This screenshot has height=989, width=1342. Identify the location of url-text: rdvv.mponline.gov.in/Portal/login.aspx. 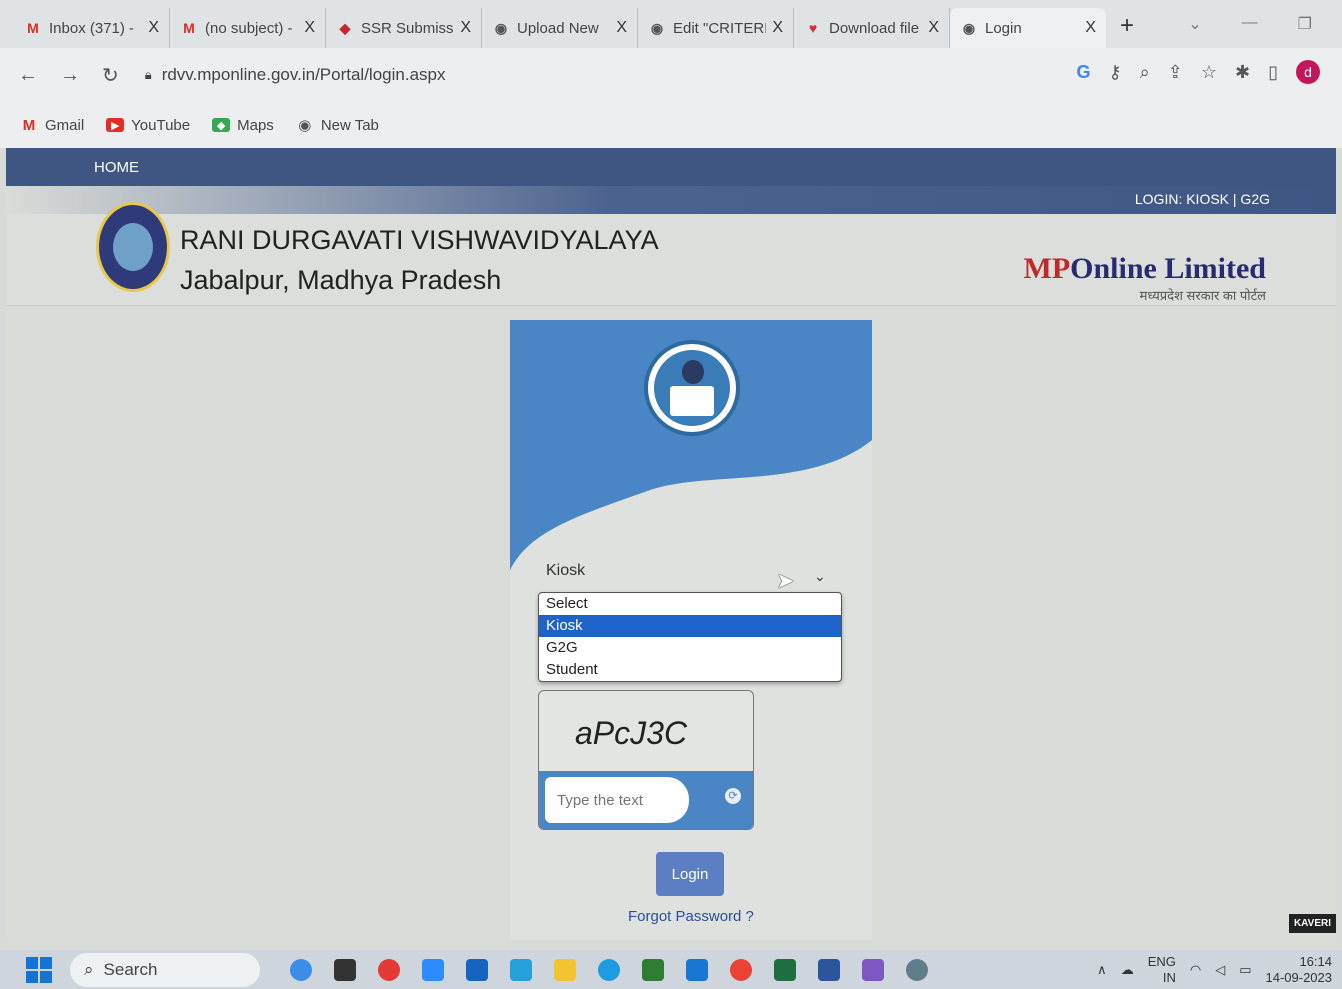
(303, 74).